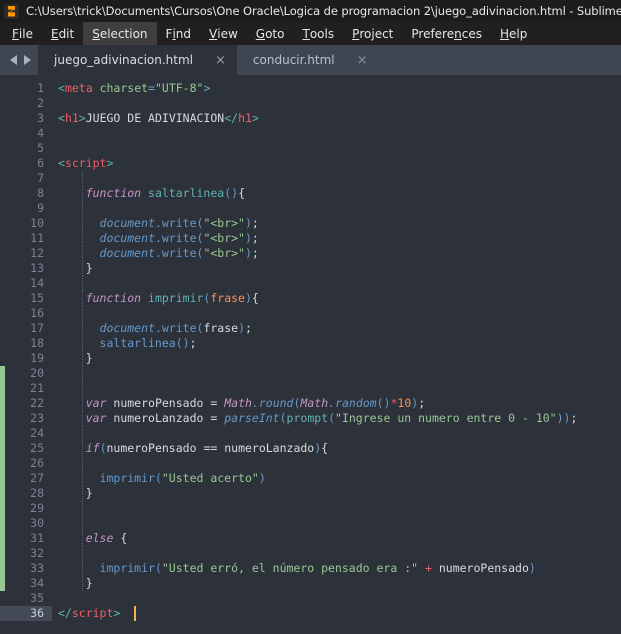 This screenshot has width=621, height=634. Describe the element at coordinates (310, 448) in the screenshot. I see `code-line: 25 if(numeroPensado == numeroLanzado){` at that location.